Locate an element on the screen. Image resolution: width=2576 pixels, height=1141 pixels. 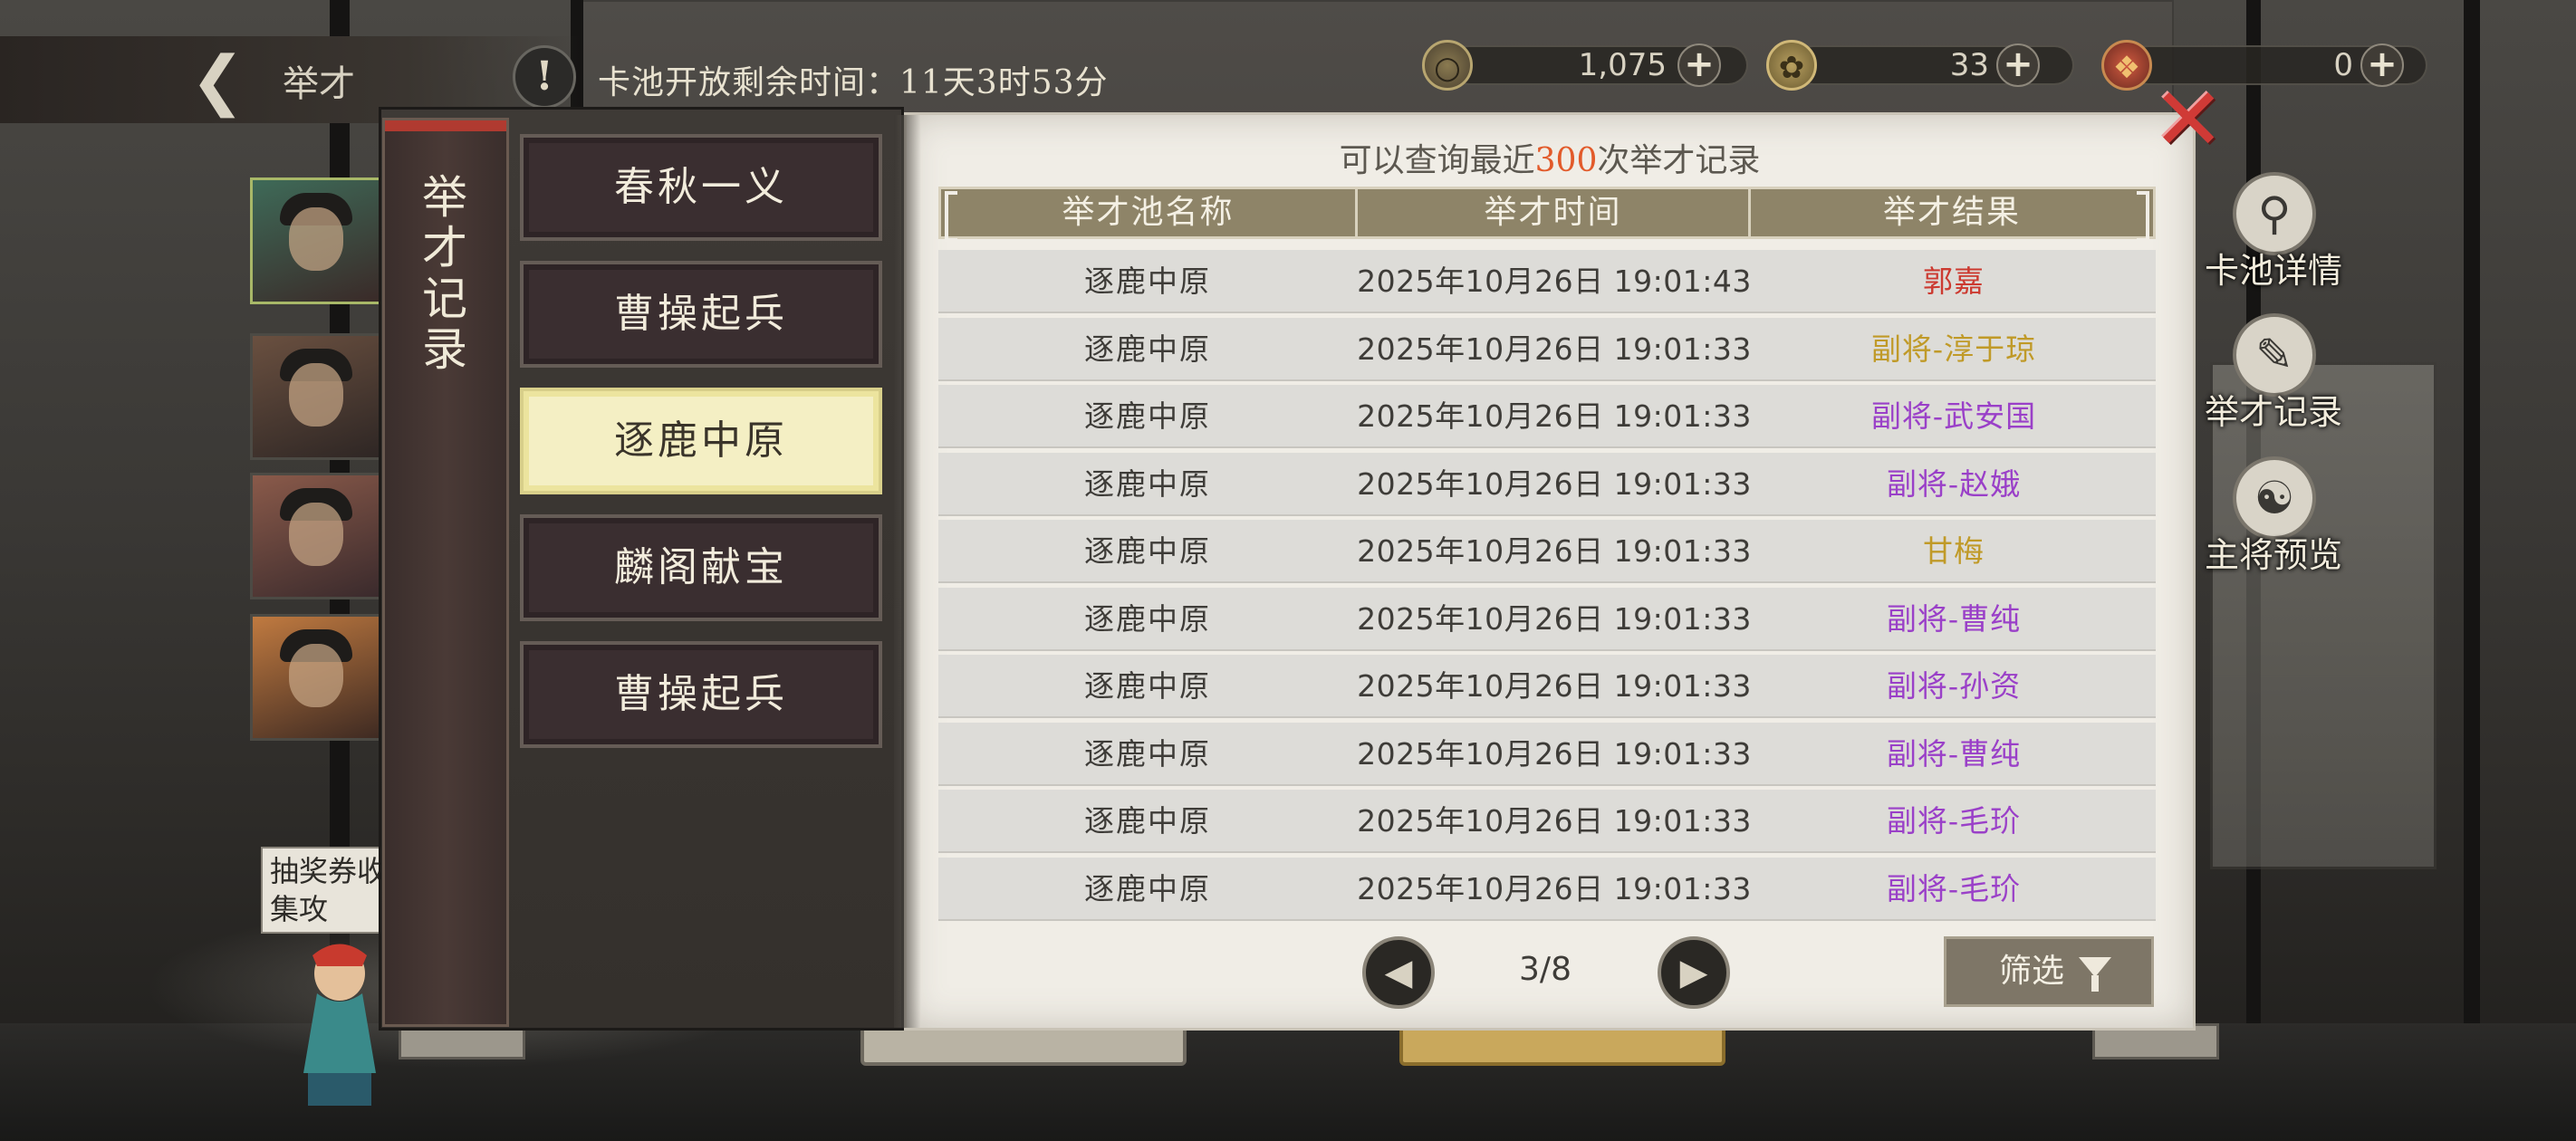
modal-title: 举才记录 is located at coordinates (444, 273).